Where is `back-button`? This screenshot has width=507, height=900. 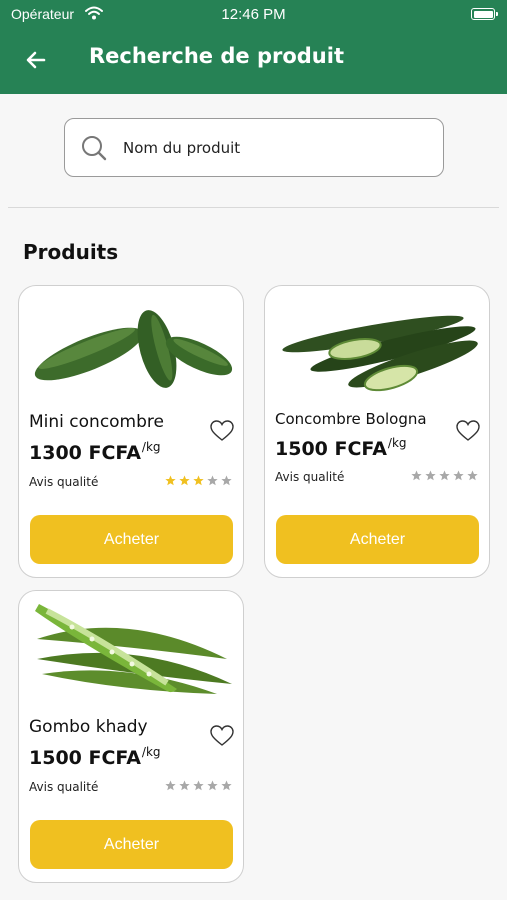 back-button is located at coordinates (36, 60).